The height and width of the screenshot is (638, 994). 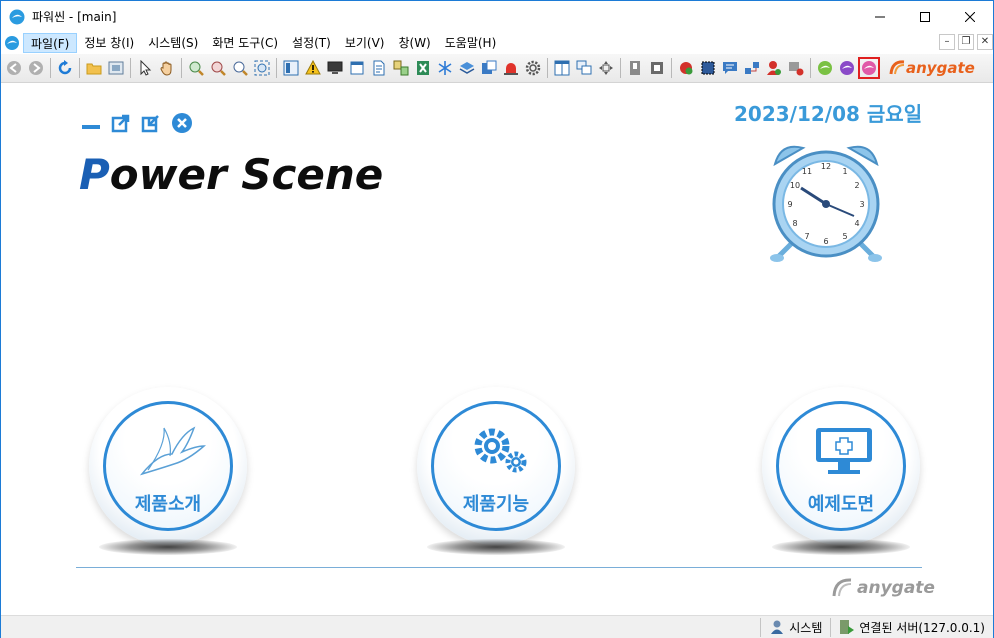 I want to click on restore-graphic-icon, so click(x=121, y=123).